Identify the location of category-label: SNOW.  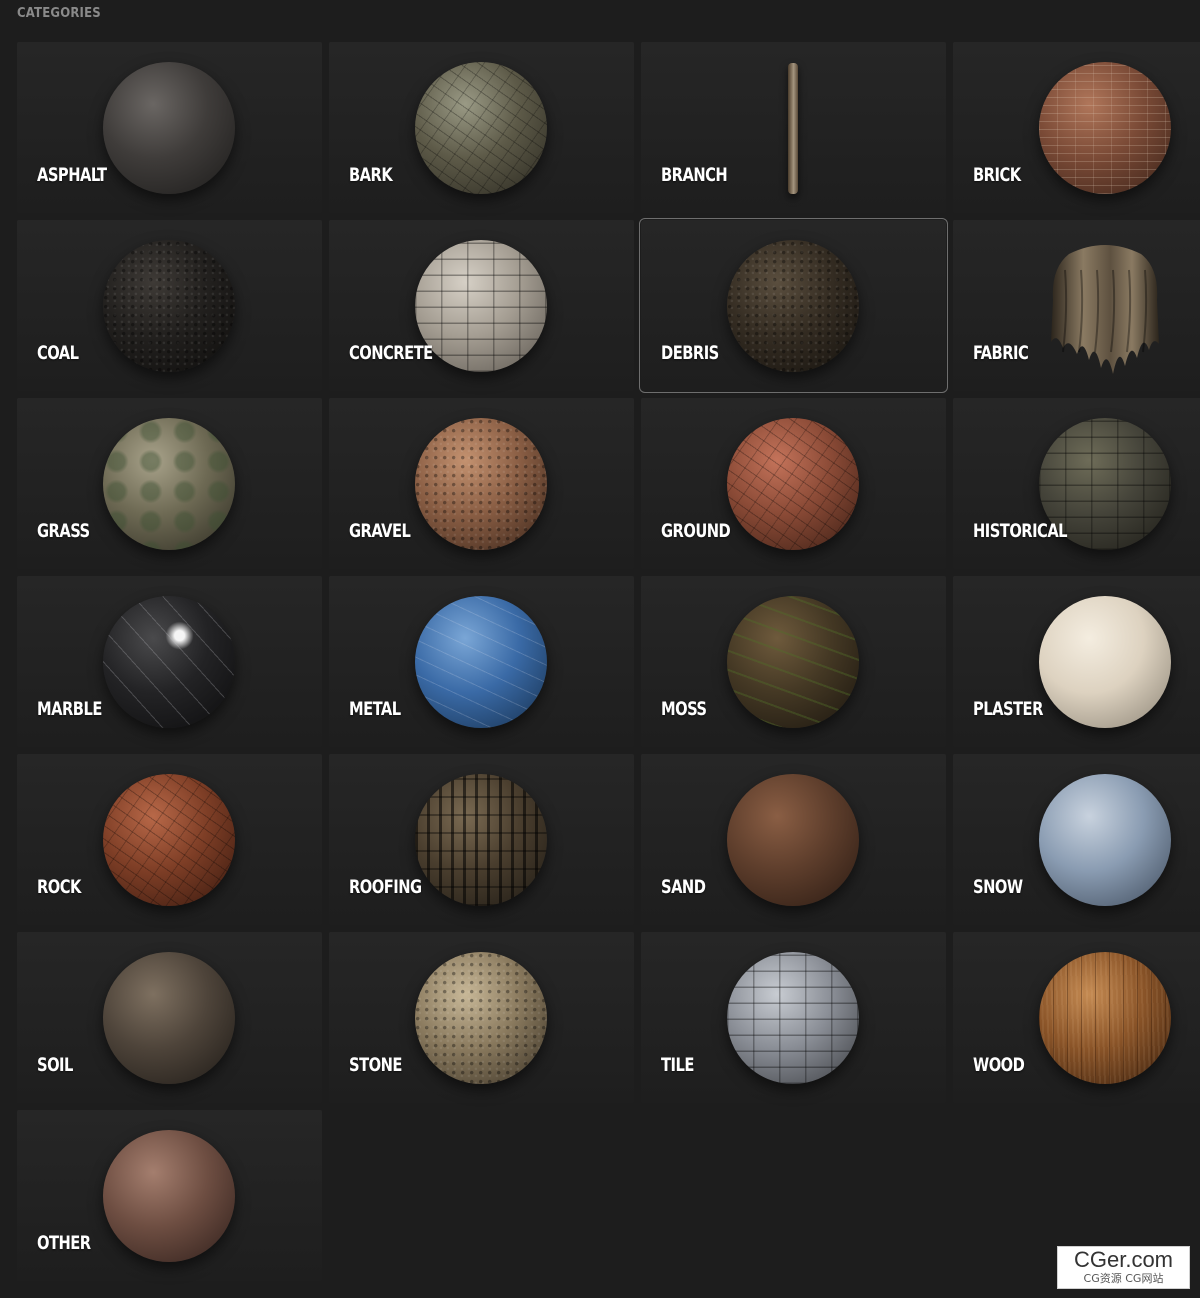
(998, 887).